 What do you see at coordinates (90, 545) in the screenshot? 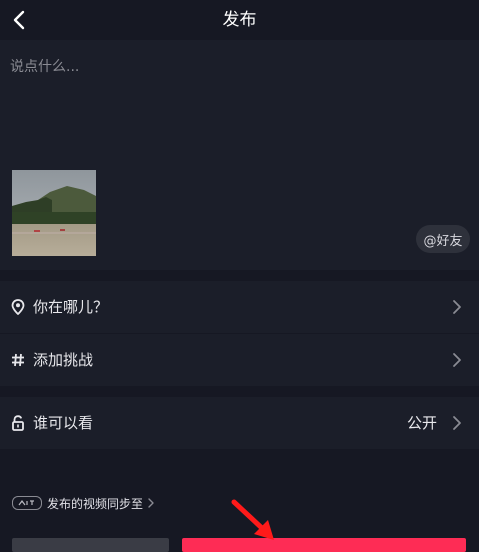
I see `save-draft-button` at bounding box center [90, 545].